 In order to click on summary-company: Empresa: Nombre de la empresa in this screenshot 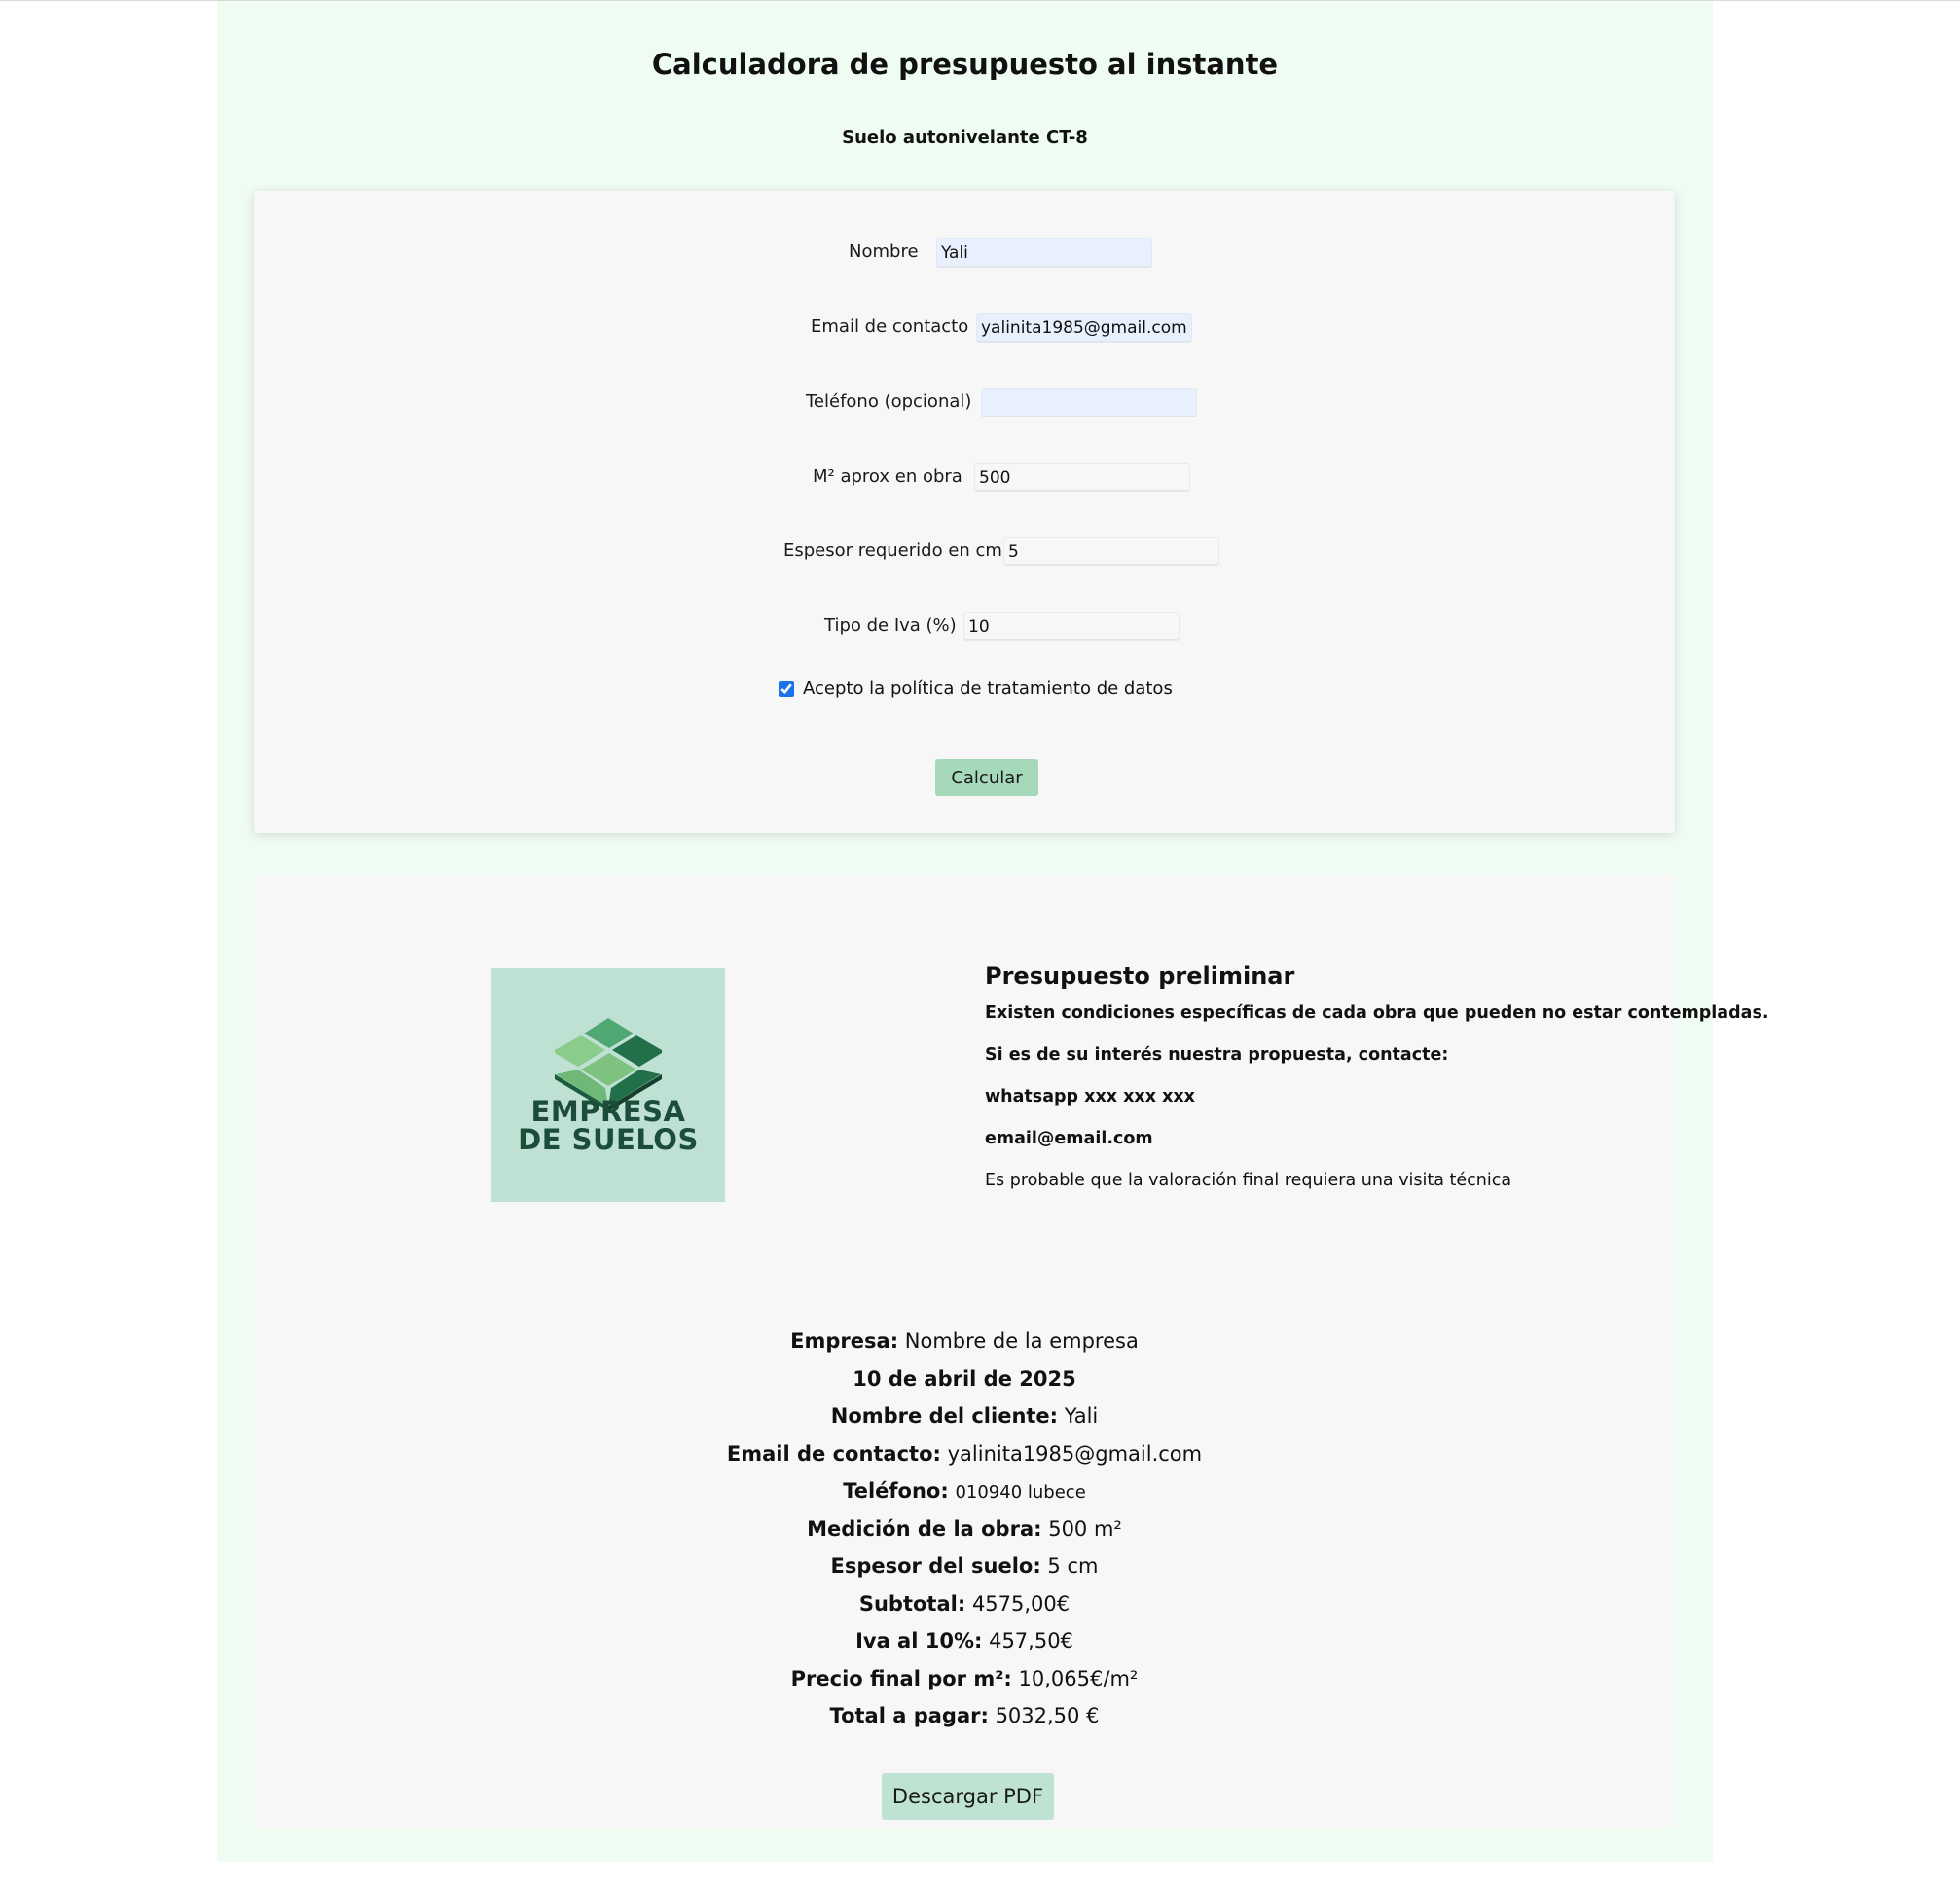, I will do `click(964, 1341)`.